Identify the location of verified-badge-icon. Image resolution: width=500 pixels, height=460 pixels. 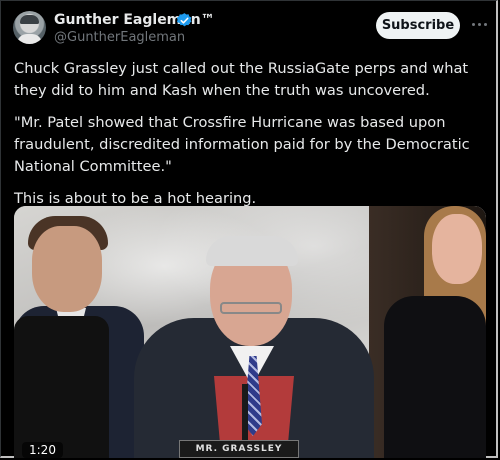
(184, 20).